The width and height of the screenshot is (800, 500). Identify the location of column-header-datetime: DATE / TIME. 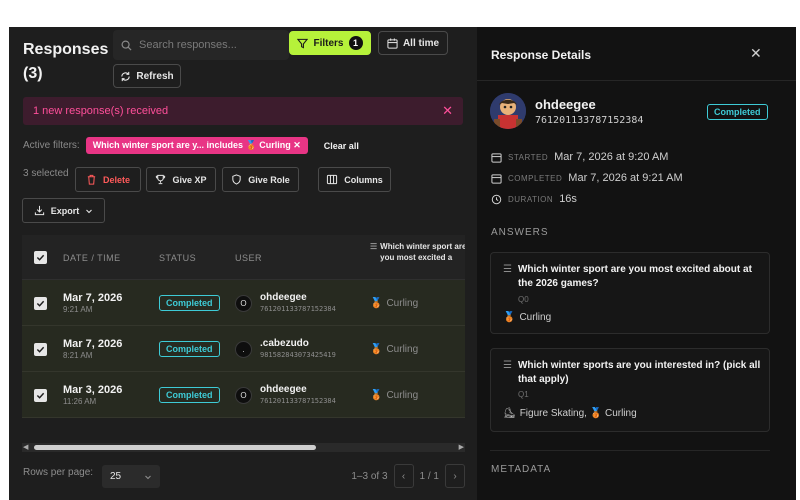
(92, 257).